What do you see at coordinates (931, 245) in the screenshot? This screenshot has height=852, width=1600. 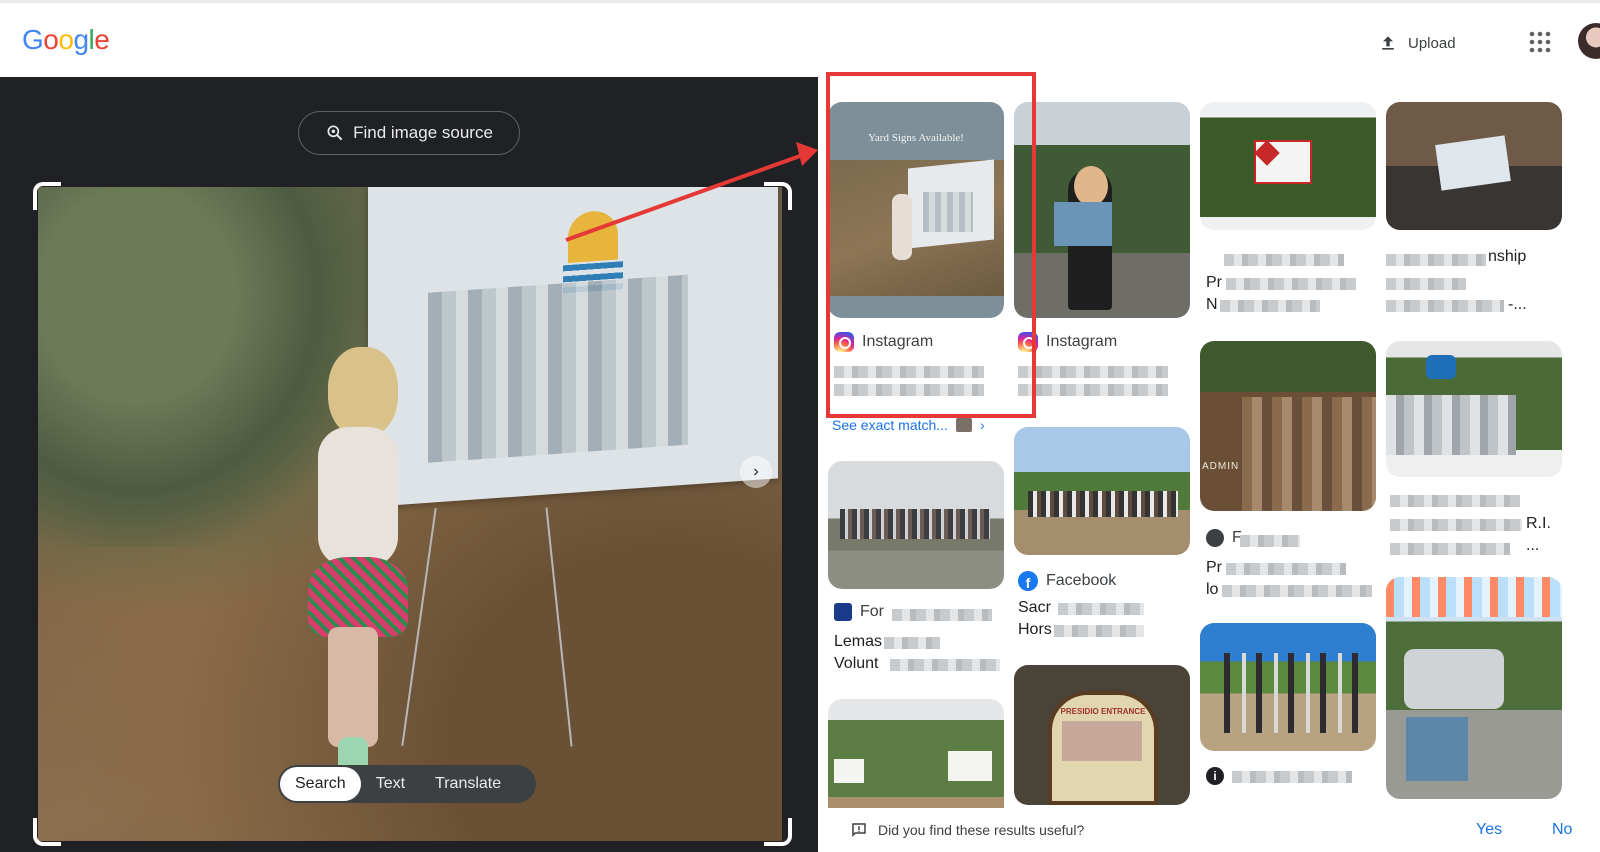 I see `annotation-highlight-box` at bounding box center [931, 245].